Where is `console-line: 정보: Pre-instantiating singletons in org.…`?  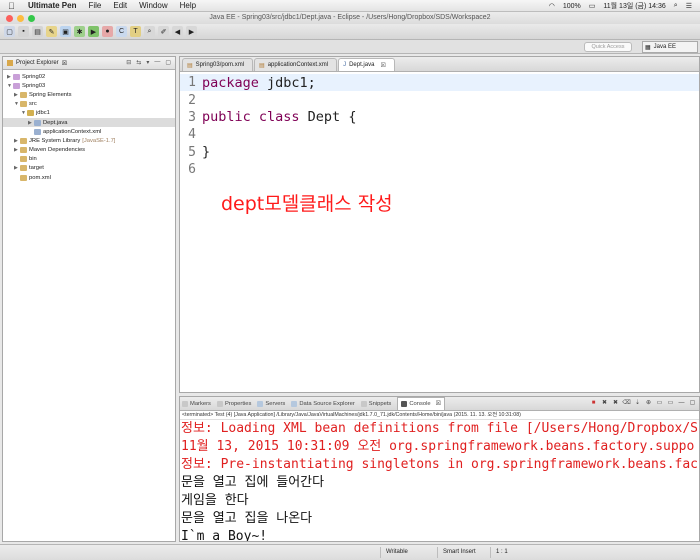
console-line: 정보: Pre-instantiating singletons in org.… is located at coordinates (439, 464).